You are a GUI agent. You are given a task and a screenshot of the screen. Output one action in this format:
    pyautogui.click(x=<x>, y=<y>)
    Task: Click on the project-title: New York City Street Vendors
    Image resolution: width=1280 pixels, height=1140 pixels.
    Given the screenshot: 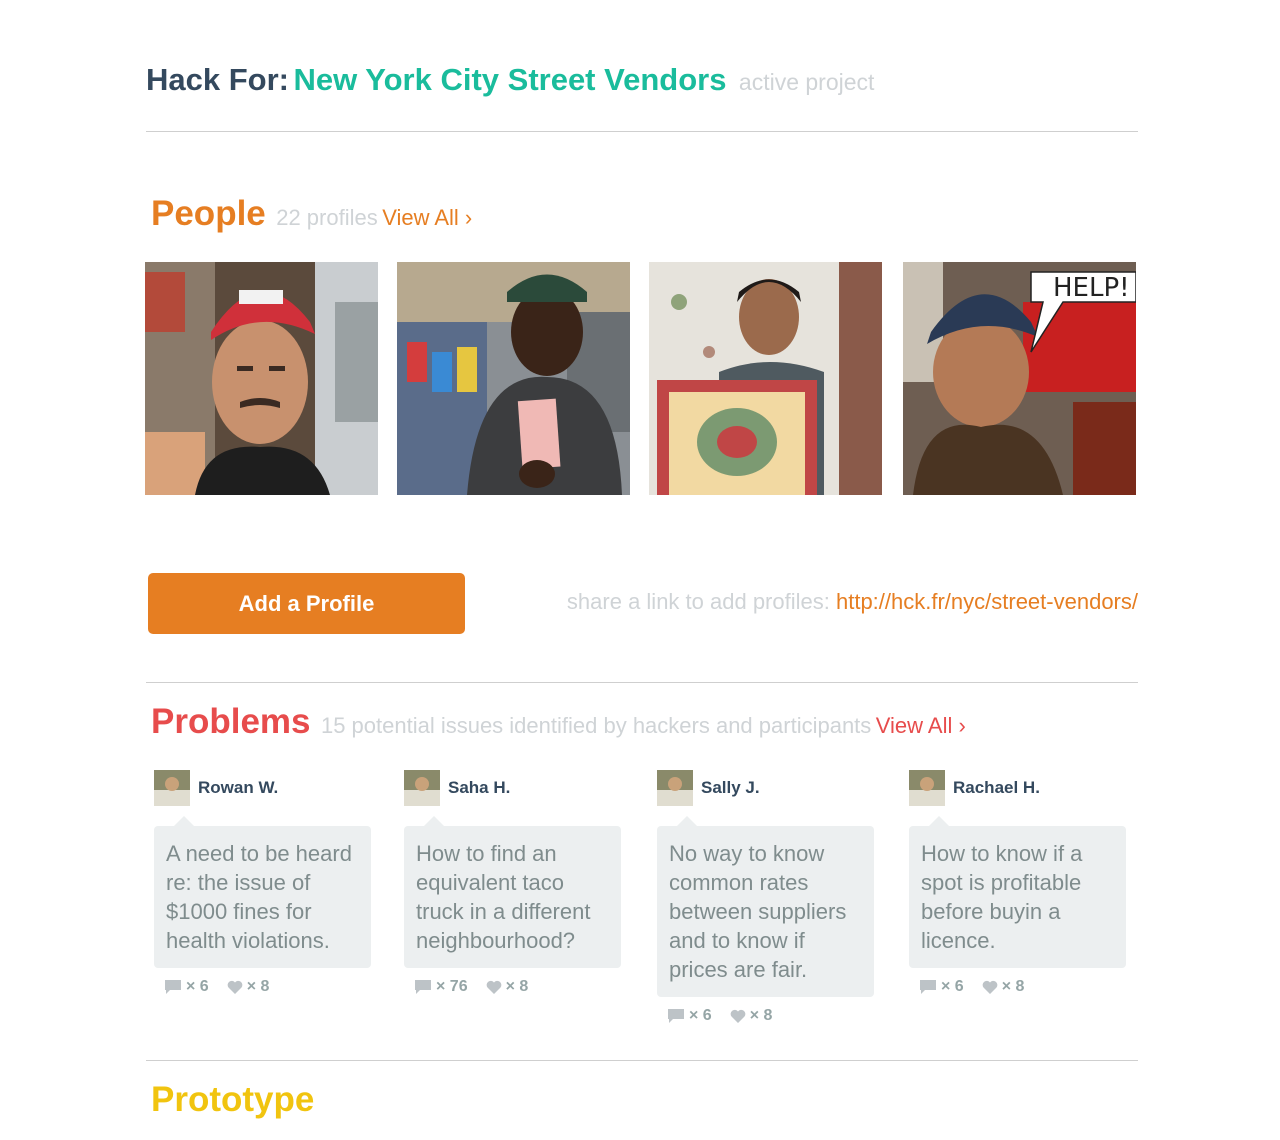 What is the action you would take?
    pyautogui.click(x=509, y=79)
    